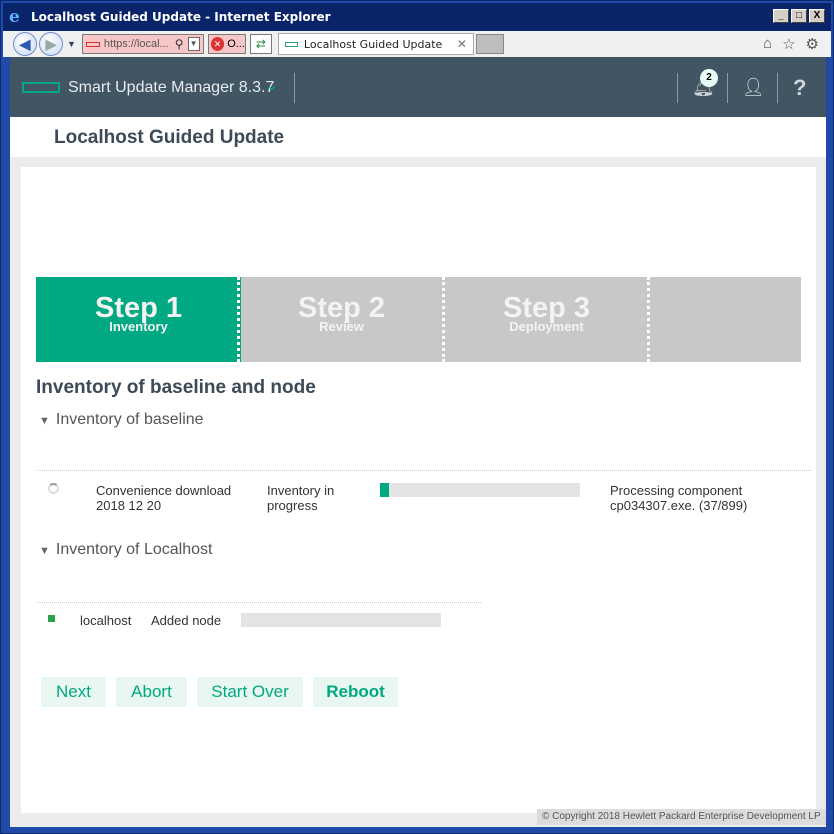  I want to click on section-title: Inventory of baseline and node, so click(176, 387).